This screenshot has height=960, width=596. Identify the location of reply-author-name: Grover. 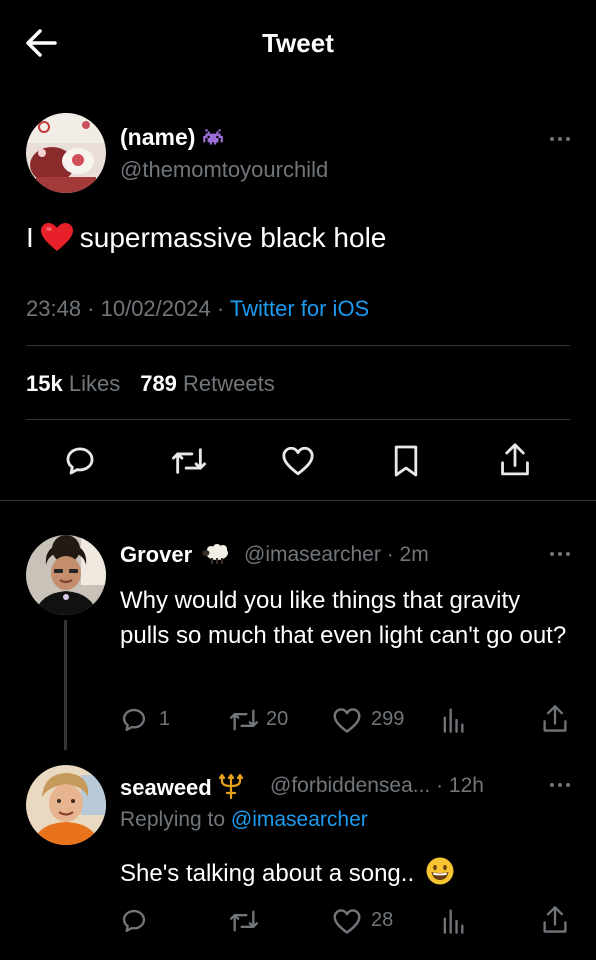
(175, 557).